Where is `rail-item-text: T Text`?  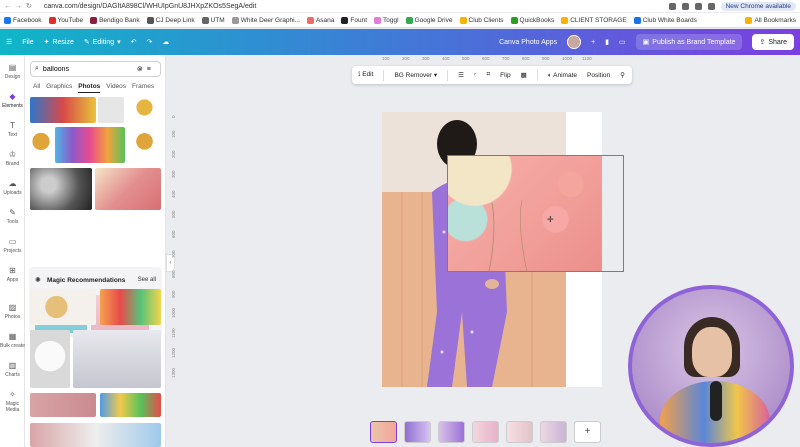 rail-item-text: T Text is located at coordinates (12, 129).